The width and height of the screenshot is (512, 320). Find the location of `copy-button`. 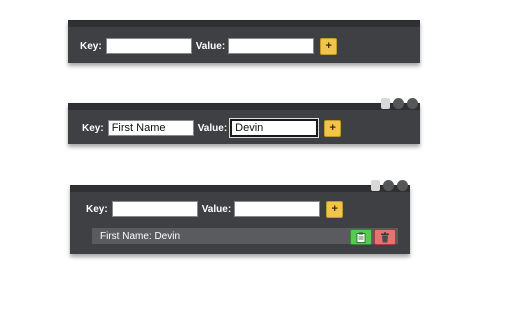

copy-button is located at coordinates (361, 237).